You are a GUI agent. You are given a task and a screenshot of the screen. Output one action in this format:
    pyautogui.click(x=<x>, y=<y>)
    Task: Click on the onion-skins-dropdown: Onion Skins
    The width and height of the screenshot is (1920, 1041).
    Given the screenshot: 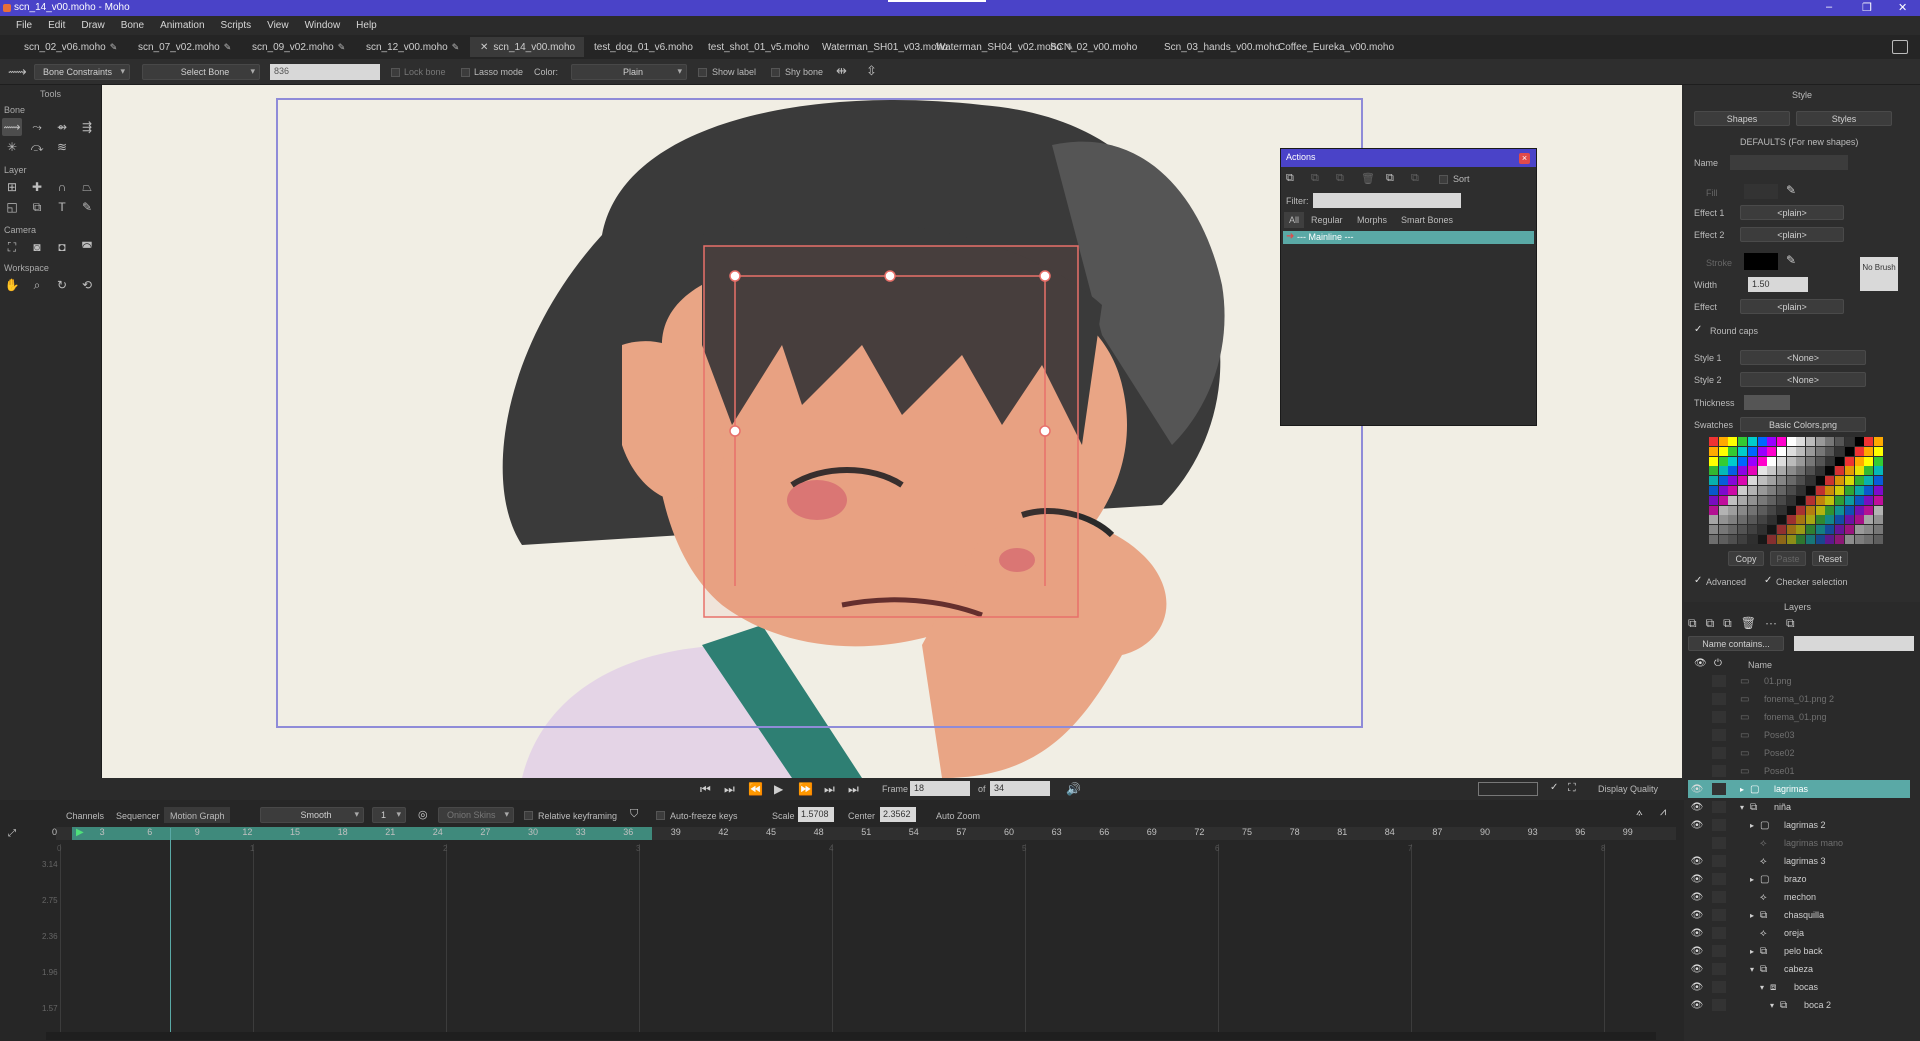 What is the action you would take?
    pyautogui.click(x=476, y=815)
    